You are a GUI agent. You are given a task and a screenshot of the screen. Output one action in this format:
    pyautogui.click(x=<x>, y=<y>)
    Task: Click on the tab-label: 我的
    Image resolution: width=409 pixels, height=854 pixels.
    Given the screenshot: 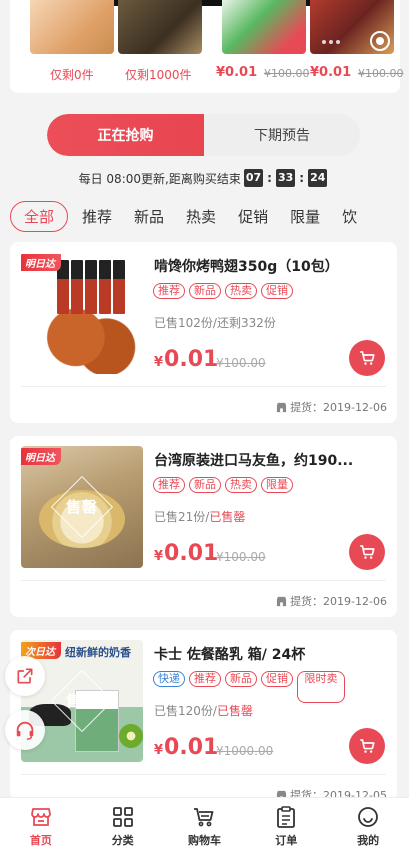 What is the action you would take?
    pyautogui.click(x=368, y=840)
    